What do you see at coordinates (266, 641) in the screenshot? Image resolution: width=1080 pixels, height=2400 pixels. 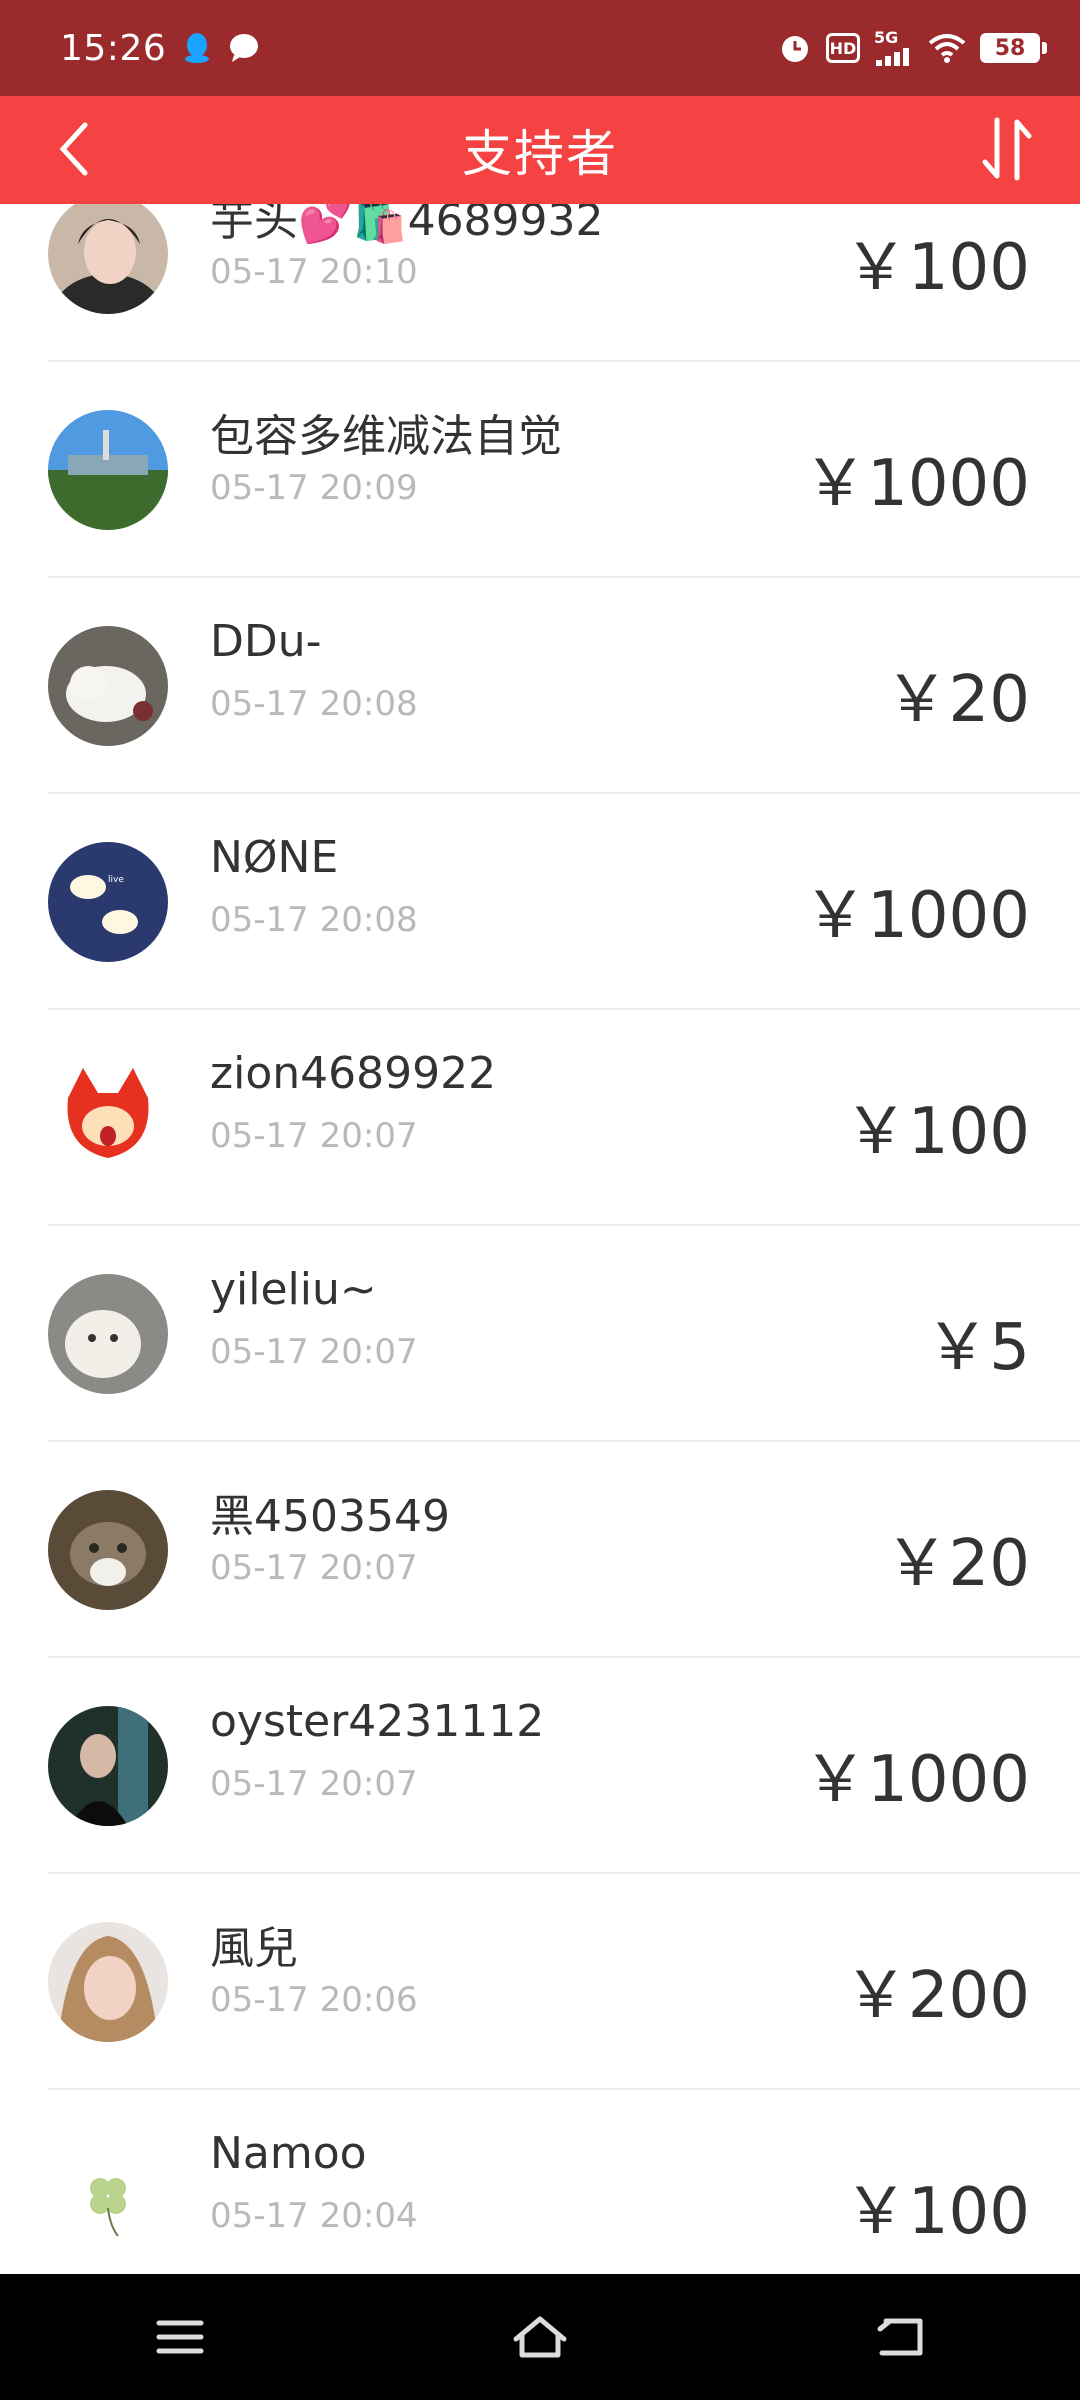 I see `supporter-name: DDu-` at bounding box center [266, 641].